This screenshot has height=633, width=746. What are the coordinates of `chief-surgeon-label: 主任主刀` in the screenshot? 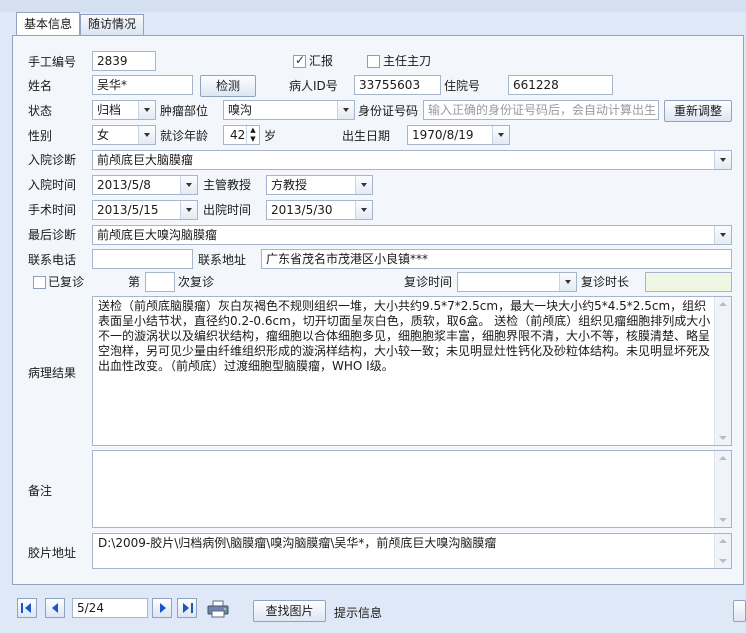 It's located at (407, 61).